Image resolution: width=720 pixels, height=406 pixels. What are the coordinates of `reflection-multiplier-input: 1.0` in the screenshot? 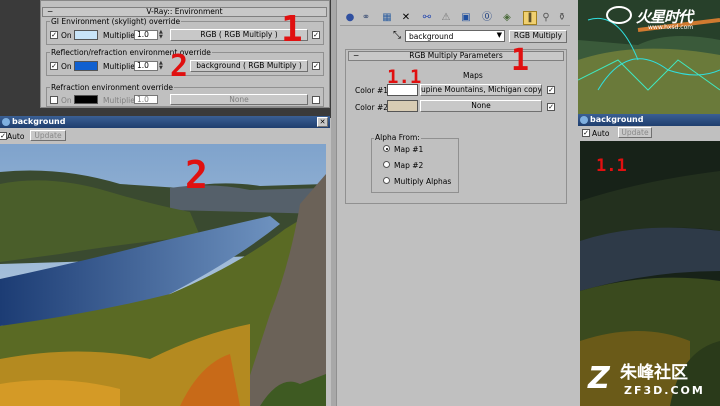 It's located at (146, 66).